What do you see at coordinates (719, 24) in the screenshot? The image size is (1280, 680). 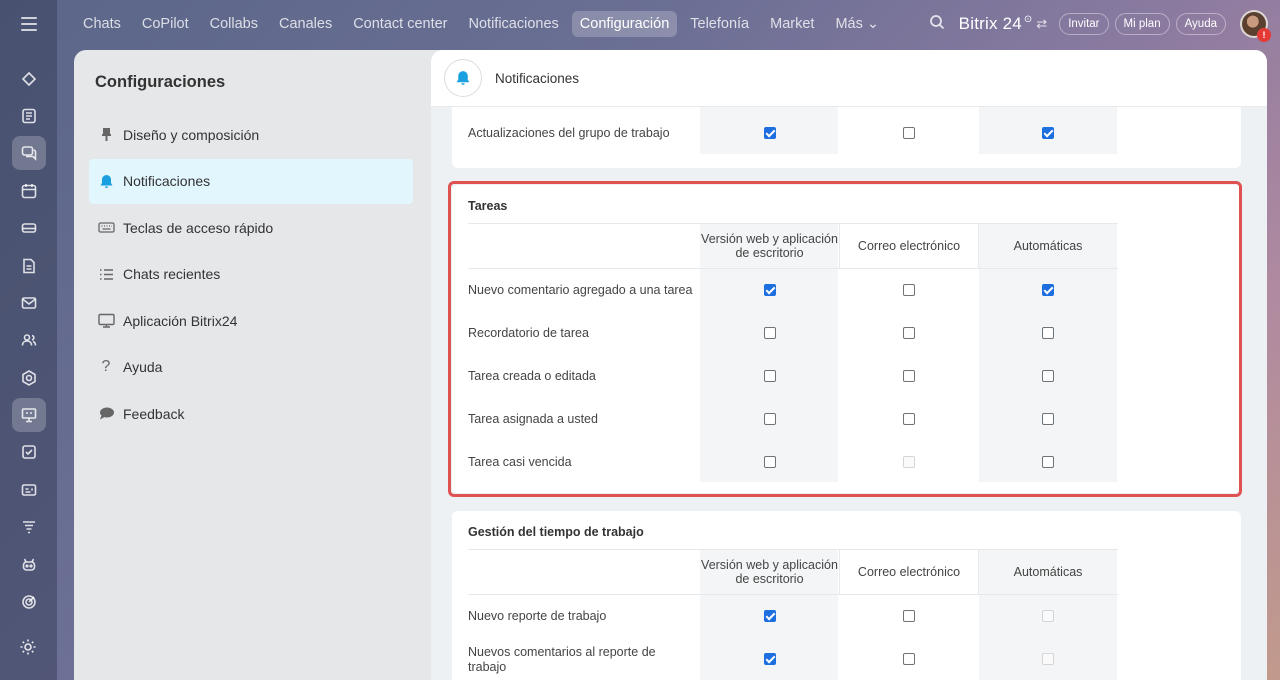 I see `nav-telefonia: Telefonía` at bounding box center [719, 24].